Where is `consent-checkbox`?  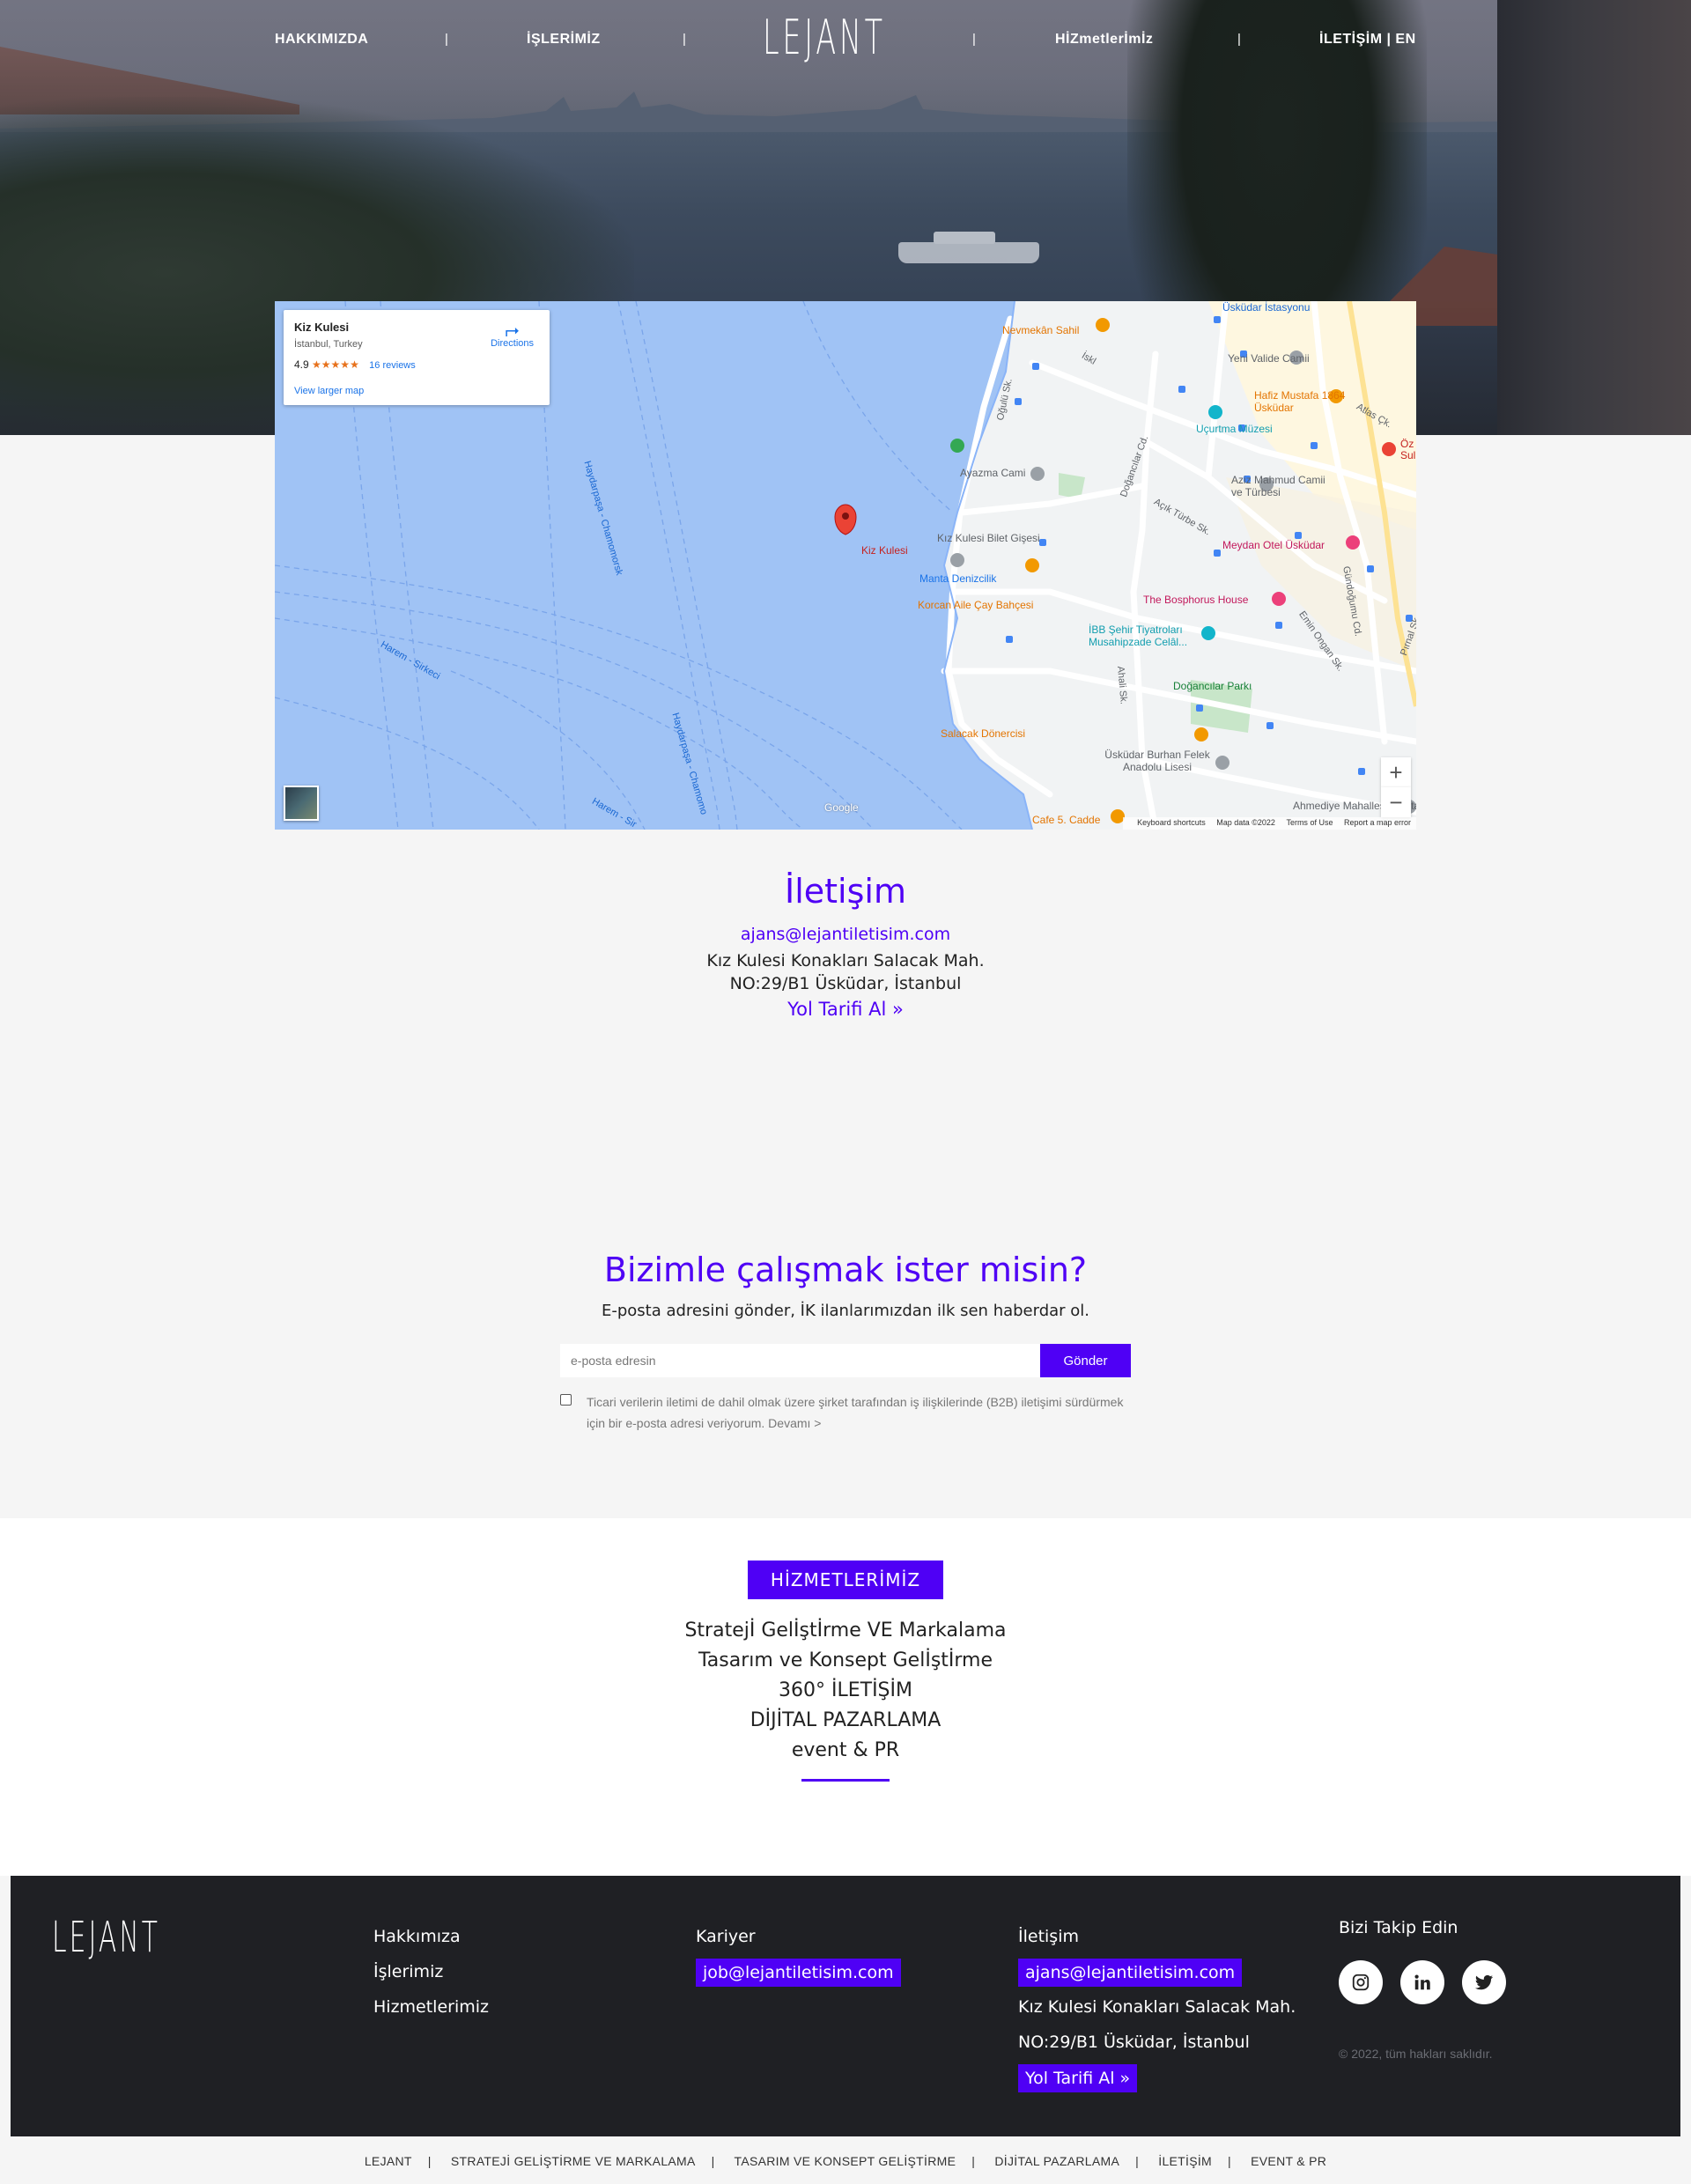 consent-checkbox is located at coordinates (566, 1400).